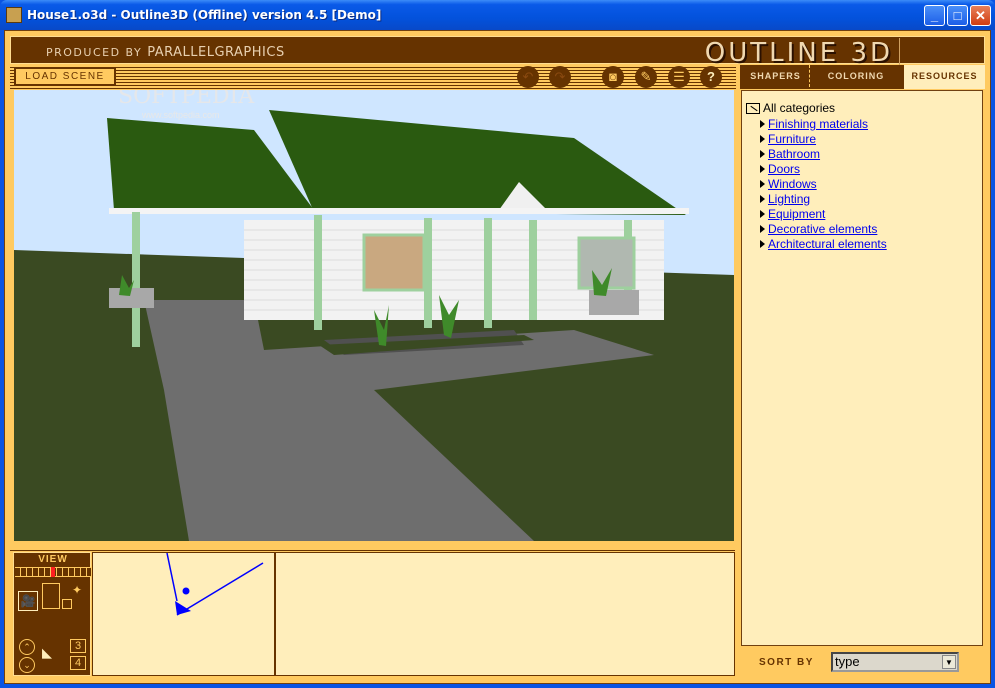 The height and width of the screenshot is (688, 995). What do you see at coordinates (796, 214) in the screenshot?
I see `category-link: Equipment` at bounding box center [796, 214].